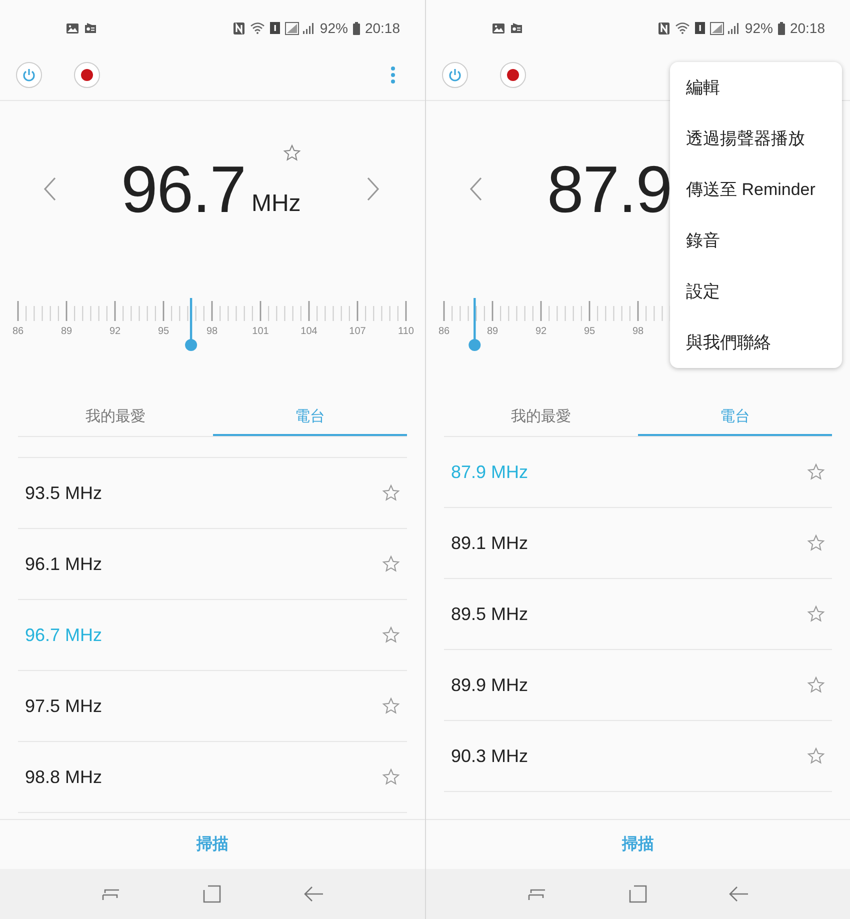 The height and width of the screenshot is (919, 850). Describe the element at coordinates (260, 331) in the screenshot. I see `scale-label: 101` at that location.